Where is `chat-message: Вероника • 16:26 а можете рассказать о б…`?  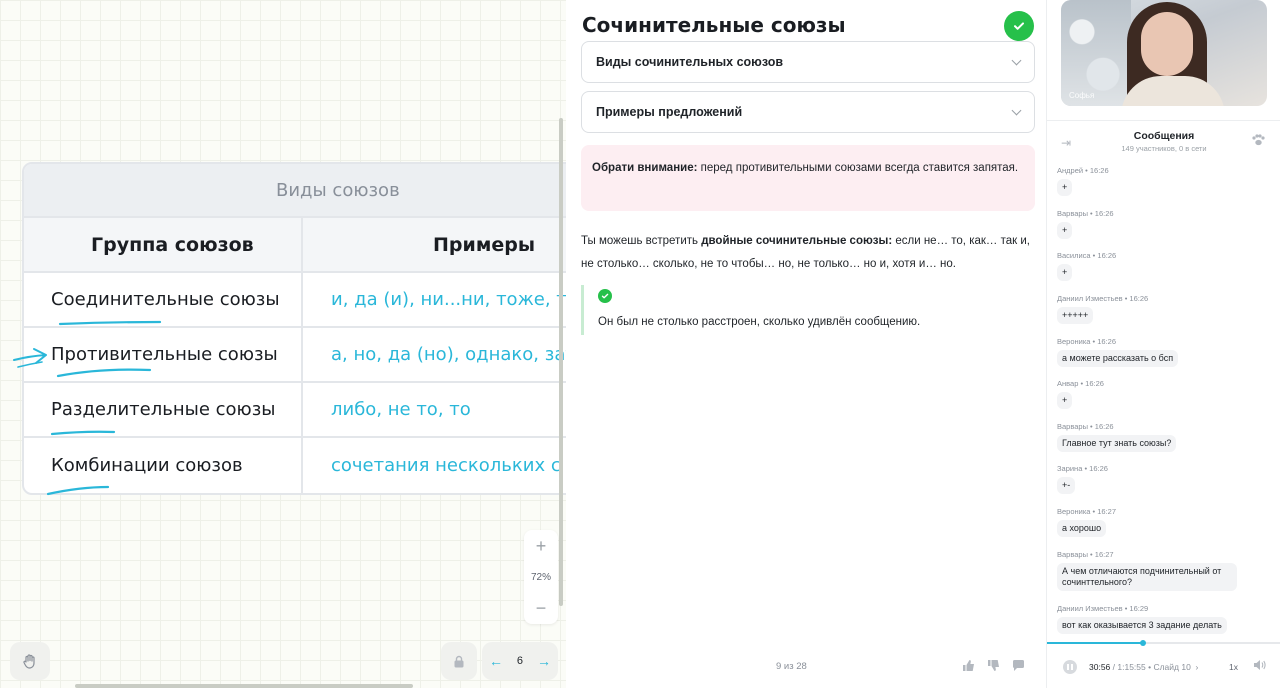 chat-message: Вероника • 16:26 а можете рассказать о б… is located at coordinates (1118, 352).